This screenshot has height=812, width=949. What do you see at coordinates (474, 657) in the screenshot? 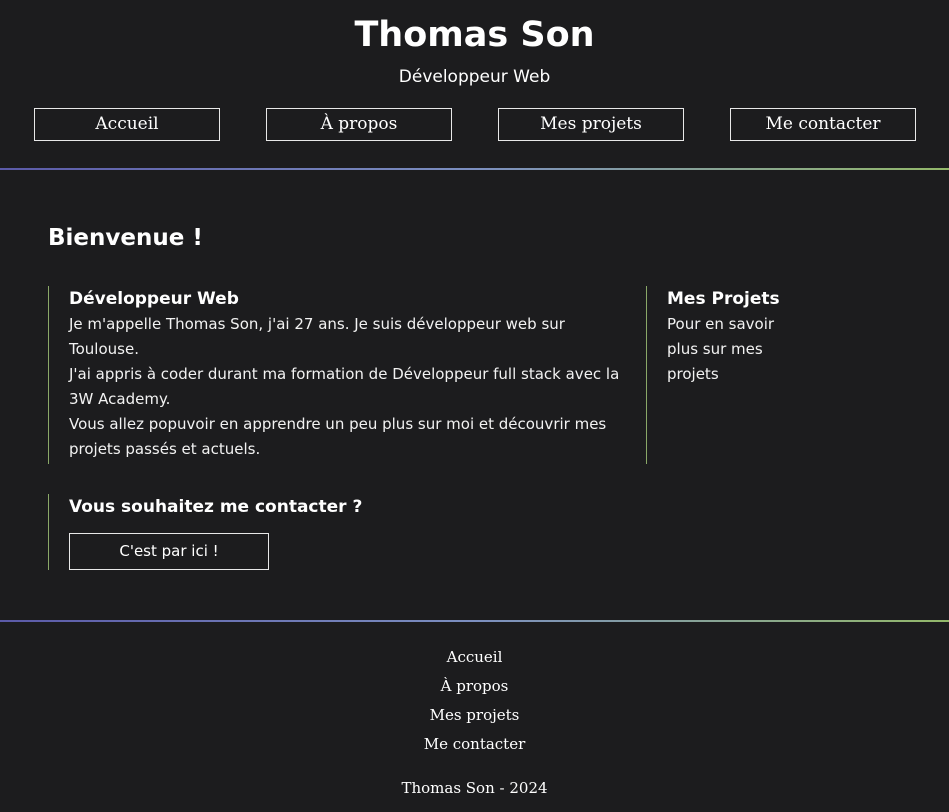
I see `footer-link-accueil: Accueil` at bounding box center [474, 657].